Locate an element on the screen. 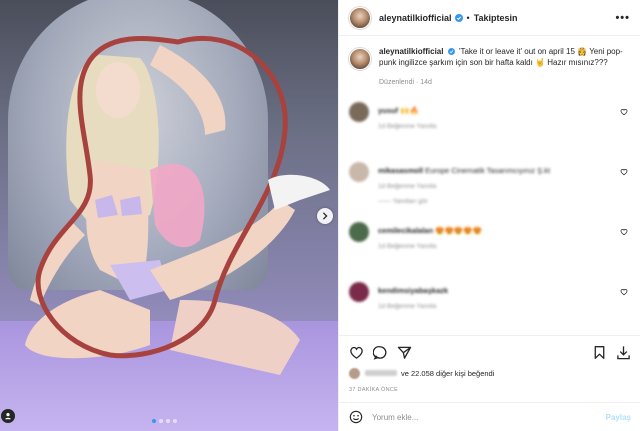 This screenshot has height=431, width=640. tagged-users-button is located at coordinates (8, 416).